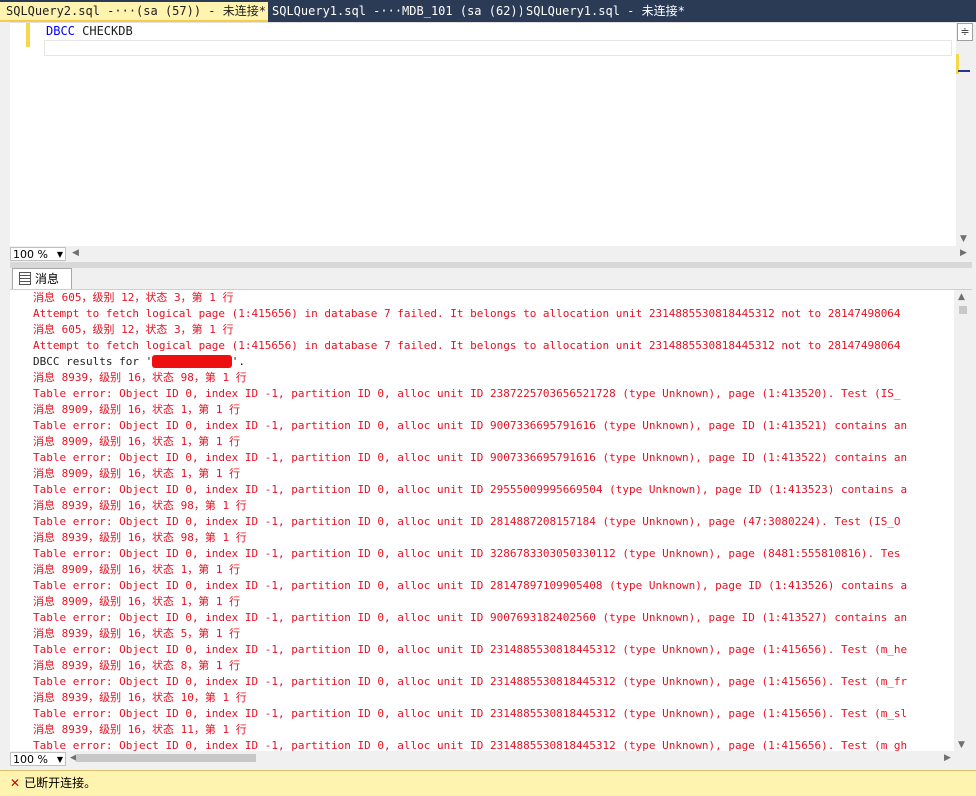 This screenshot has height=796, width=976. I want to click on tab-label: SQLQuery1.sql -···MDB_101 (sa (62))*, so click(397, 11).